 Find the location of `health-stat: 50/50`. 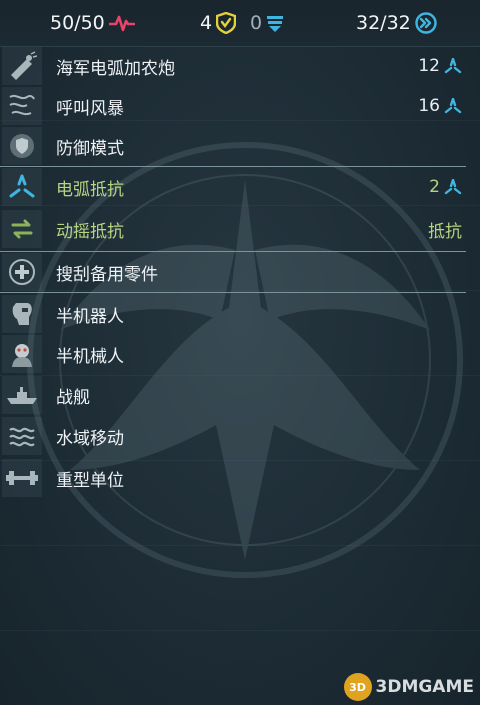

health-stat: 50/50 is located at coordinates (92, 23).